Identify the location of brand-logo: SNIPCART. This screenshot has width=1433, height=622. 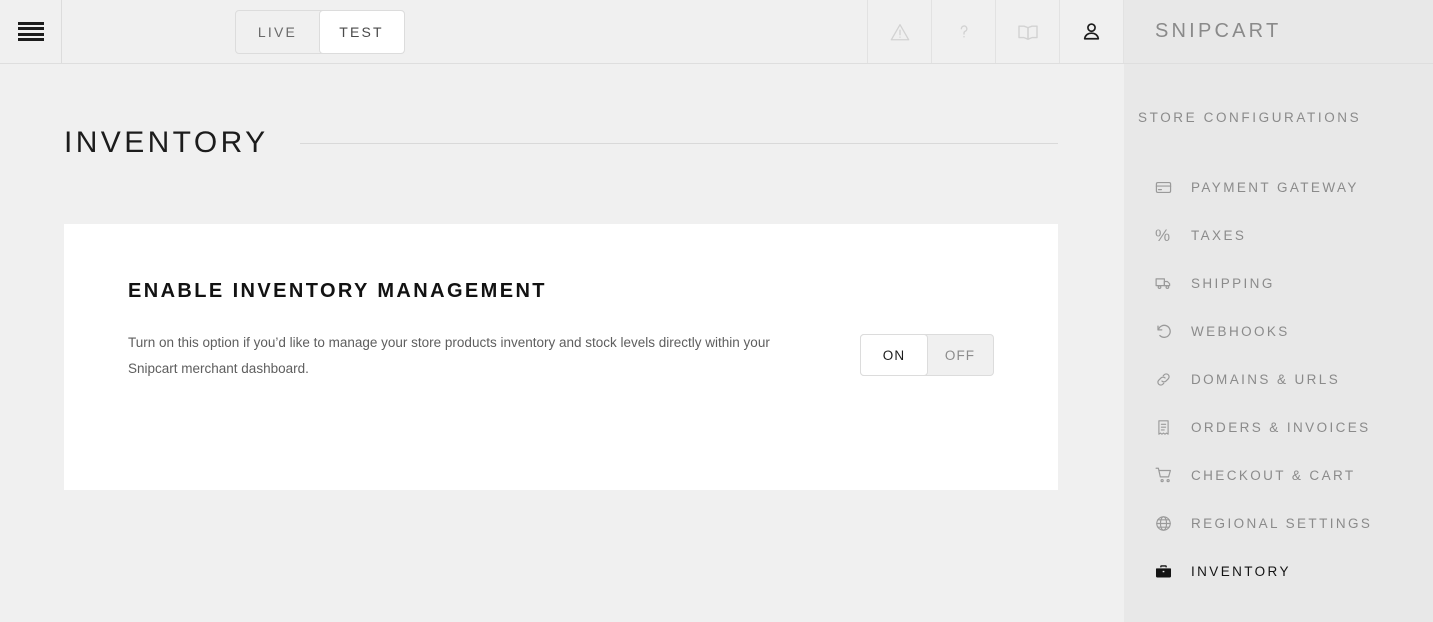
(1278, 31).